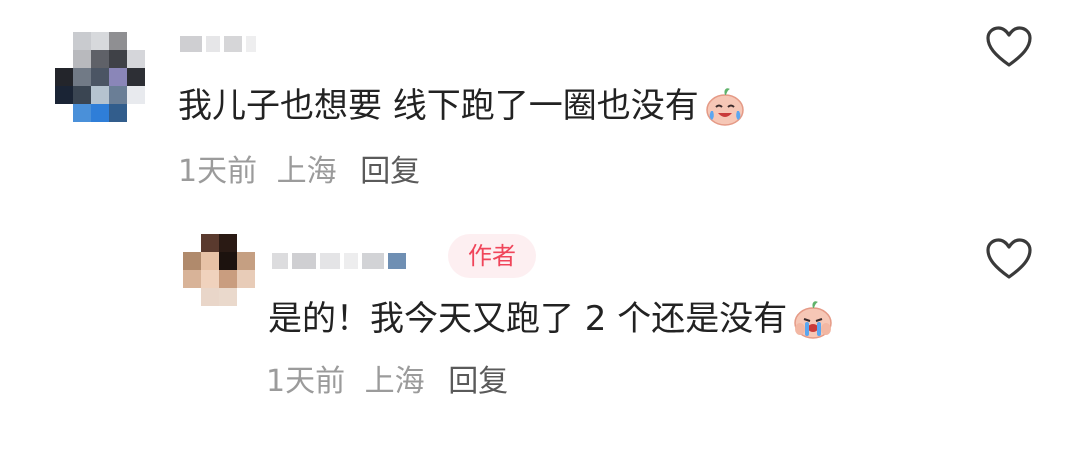 The image size is (1080, 457). I want to click on comment-text: 是的！我今天又跑了 2 个还是没有, so click(528, 319).